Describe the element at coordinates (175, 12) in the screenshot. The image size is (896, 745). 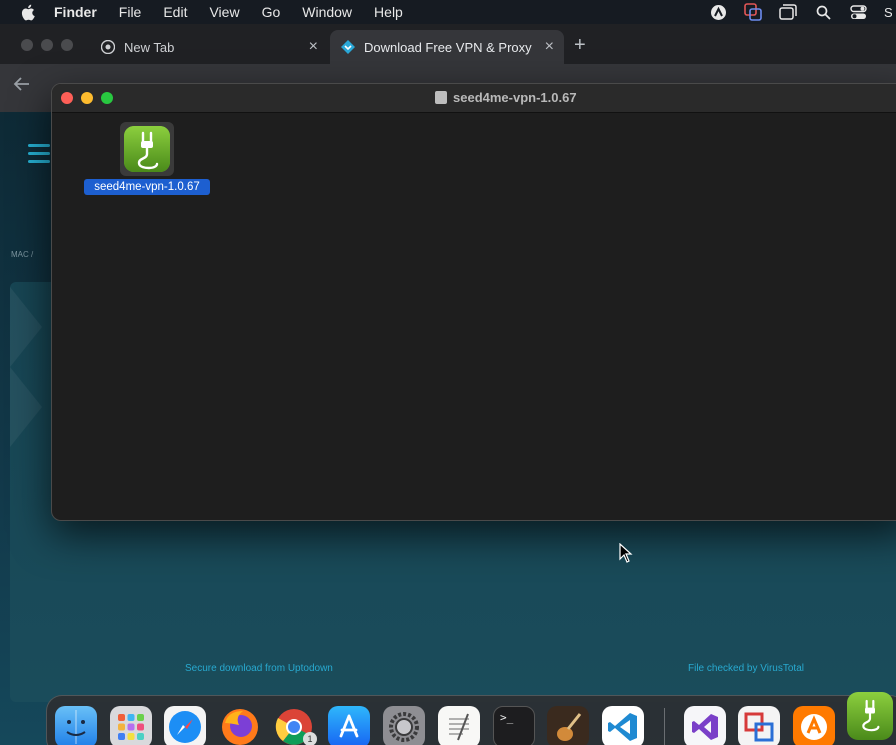
I see `menu-edit: Edit` at that location.